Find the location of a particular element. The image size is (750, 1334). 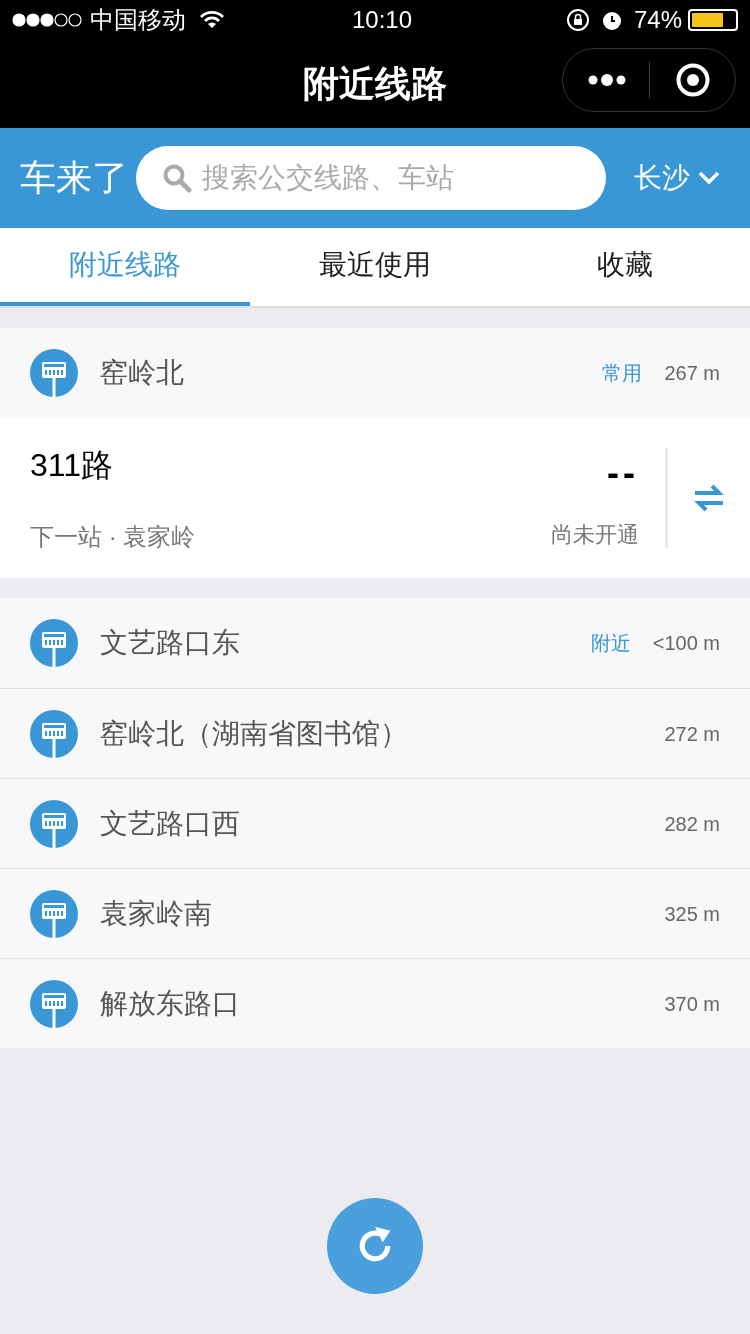

station-distance: 282 m is located at coordinates (692, 824).